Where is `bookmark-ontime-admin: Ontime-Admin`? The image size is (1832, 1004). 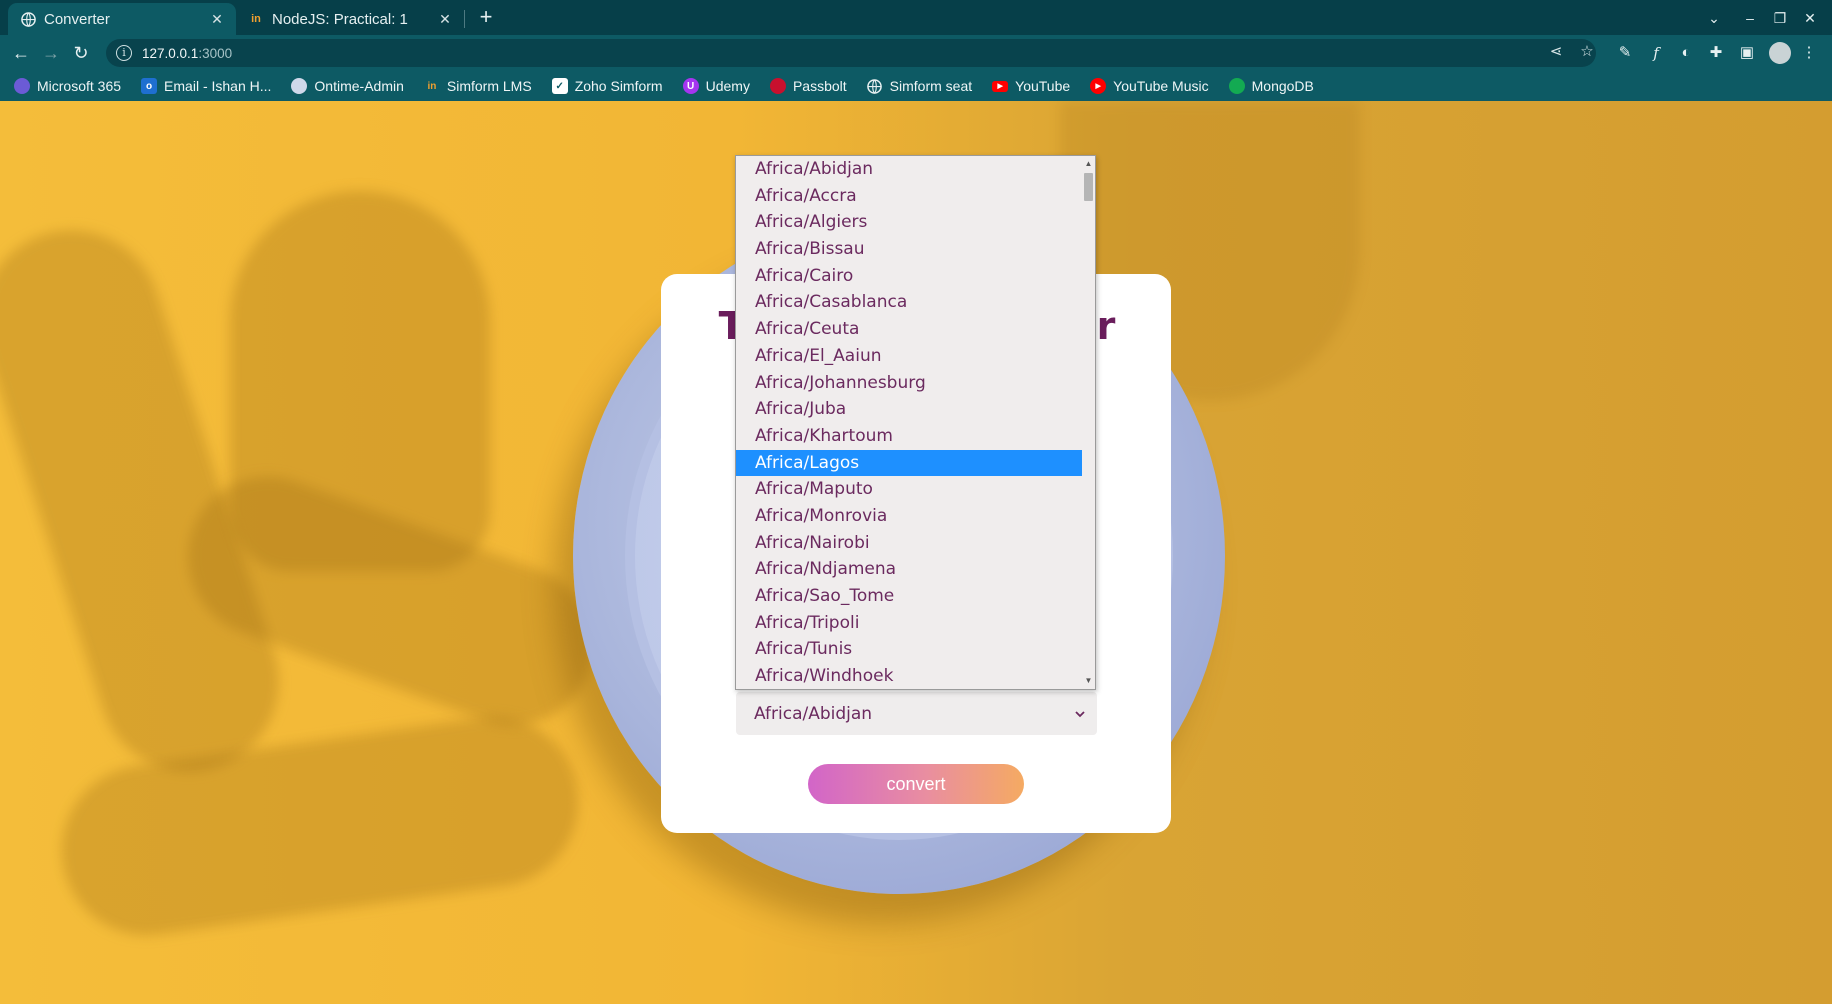 bookmark-ontime-admin: Ontime-Admin is located at coordinates (347, 86).